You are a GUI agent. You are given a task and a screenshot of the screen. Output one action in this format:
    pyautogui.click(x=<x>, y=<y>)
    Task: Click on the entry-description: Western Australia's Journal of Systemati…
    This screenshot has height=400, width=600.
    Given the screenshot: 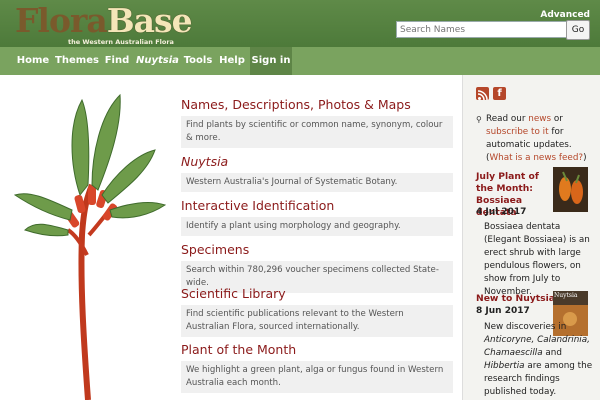 What is the action you would take?
    pyautogui.click(x=317, y=182)
    